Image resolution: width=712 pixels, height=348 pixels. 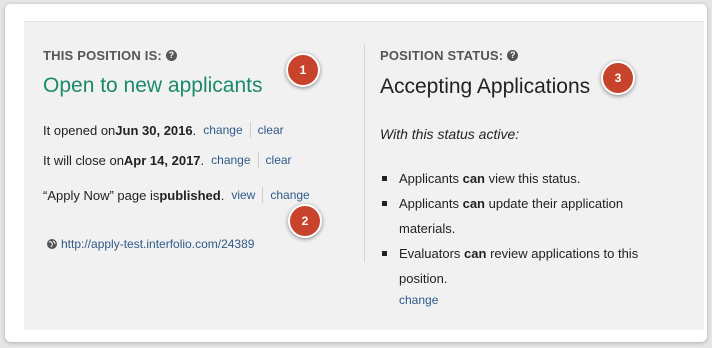 What do you see at coordinates (432, 253) in the screenshot?
I see `item-text: Evaluators` at bounding box center [432, 253].